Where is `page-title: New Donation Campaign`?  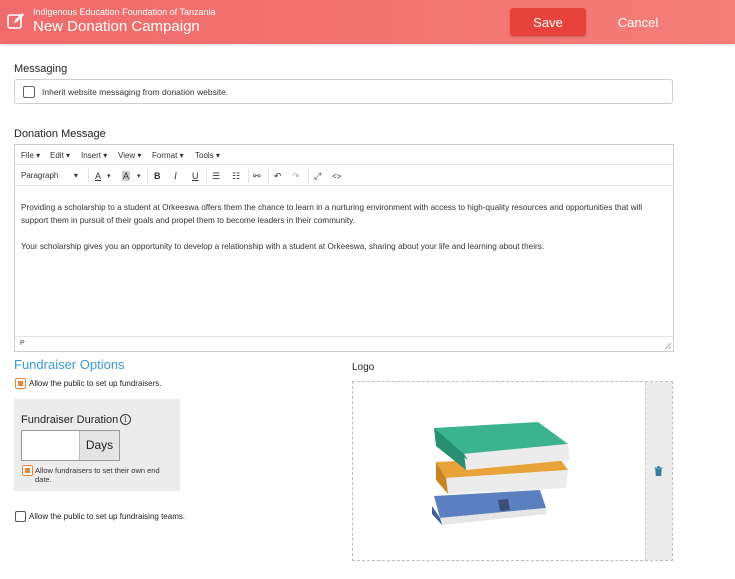
page-title: New Donation Campaign is located at coordinates (116, 26).